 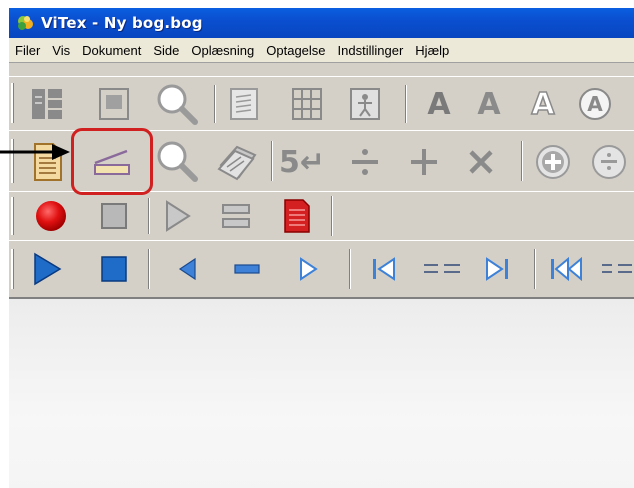 I want to click on add-circle-button, so click(x=553, y=162).